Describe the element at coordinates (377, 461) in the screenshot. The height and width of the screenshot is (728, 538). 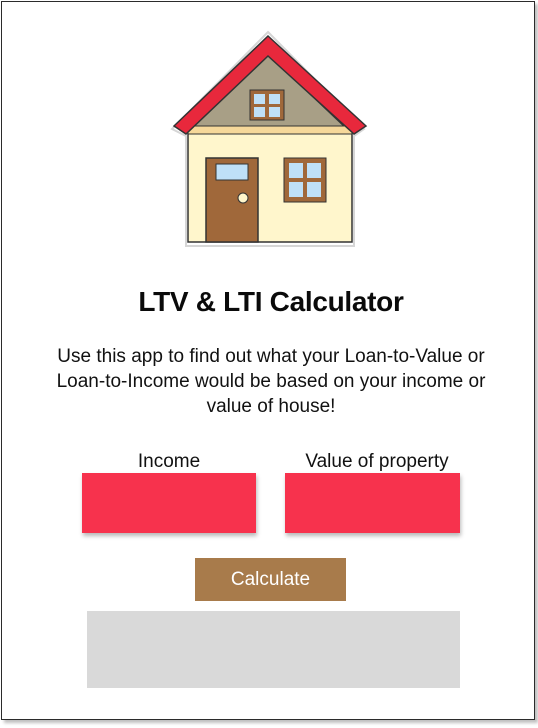
I see `property-value-label: Value of property` at that location.